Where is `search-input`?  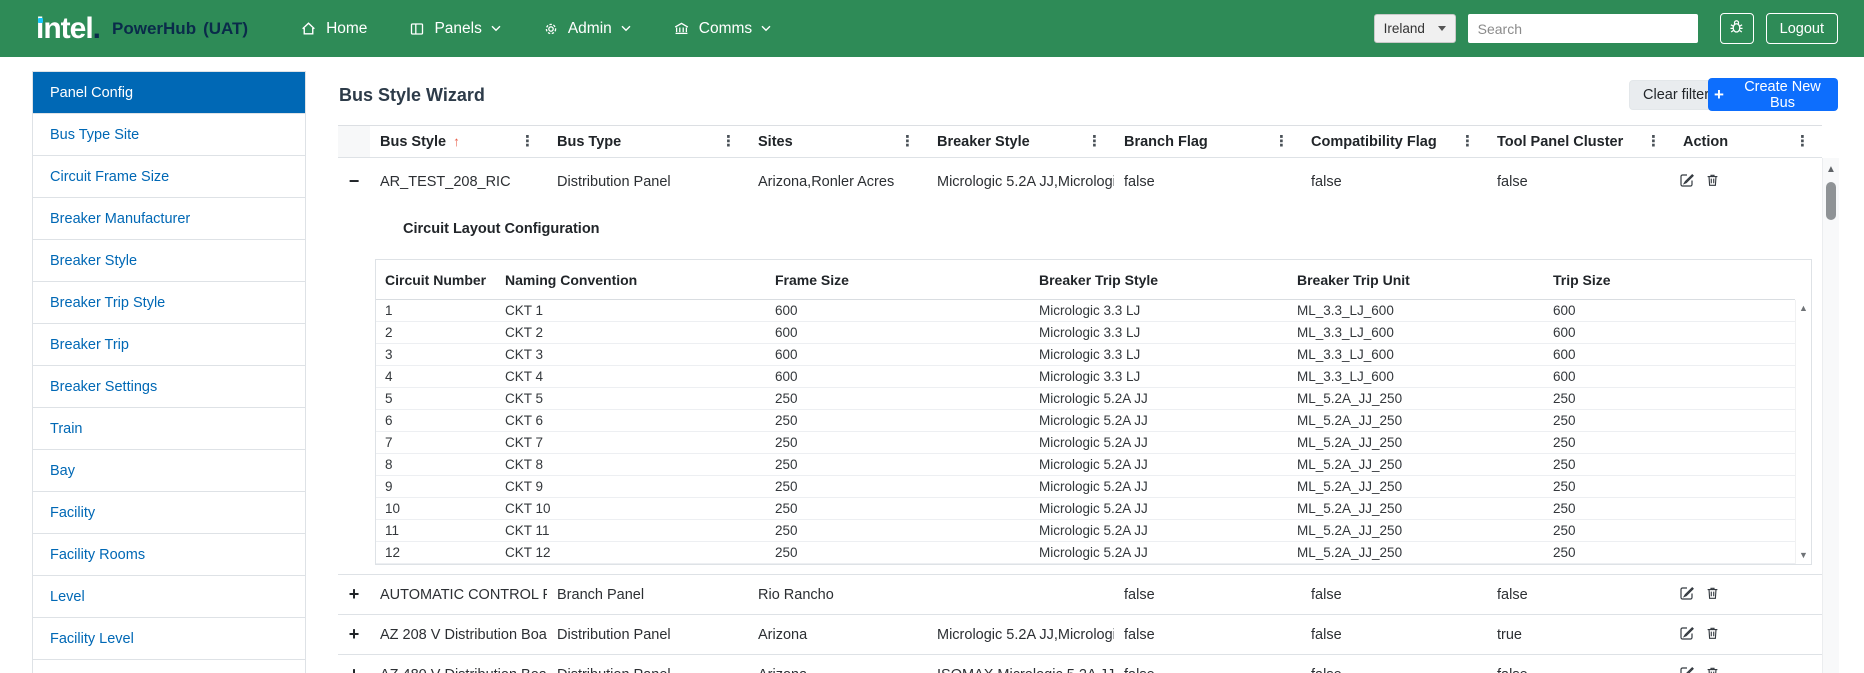 search-input is located at coordinates (1582, 28).